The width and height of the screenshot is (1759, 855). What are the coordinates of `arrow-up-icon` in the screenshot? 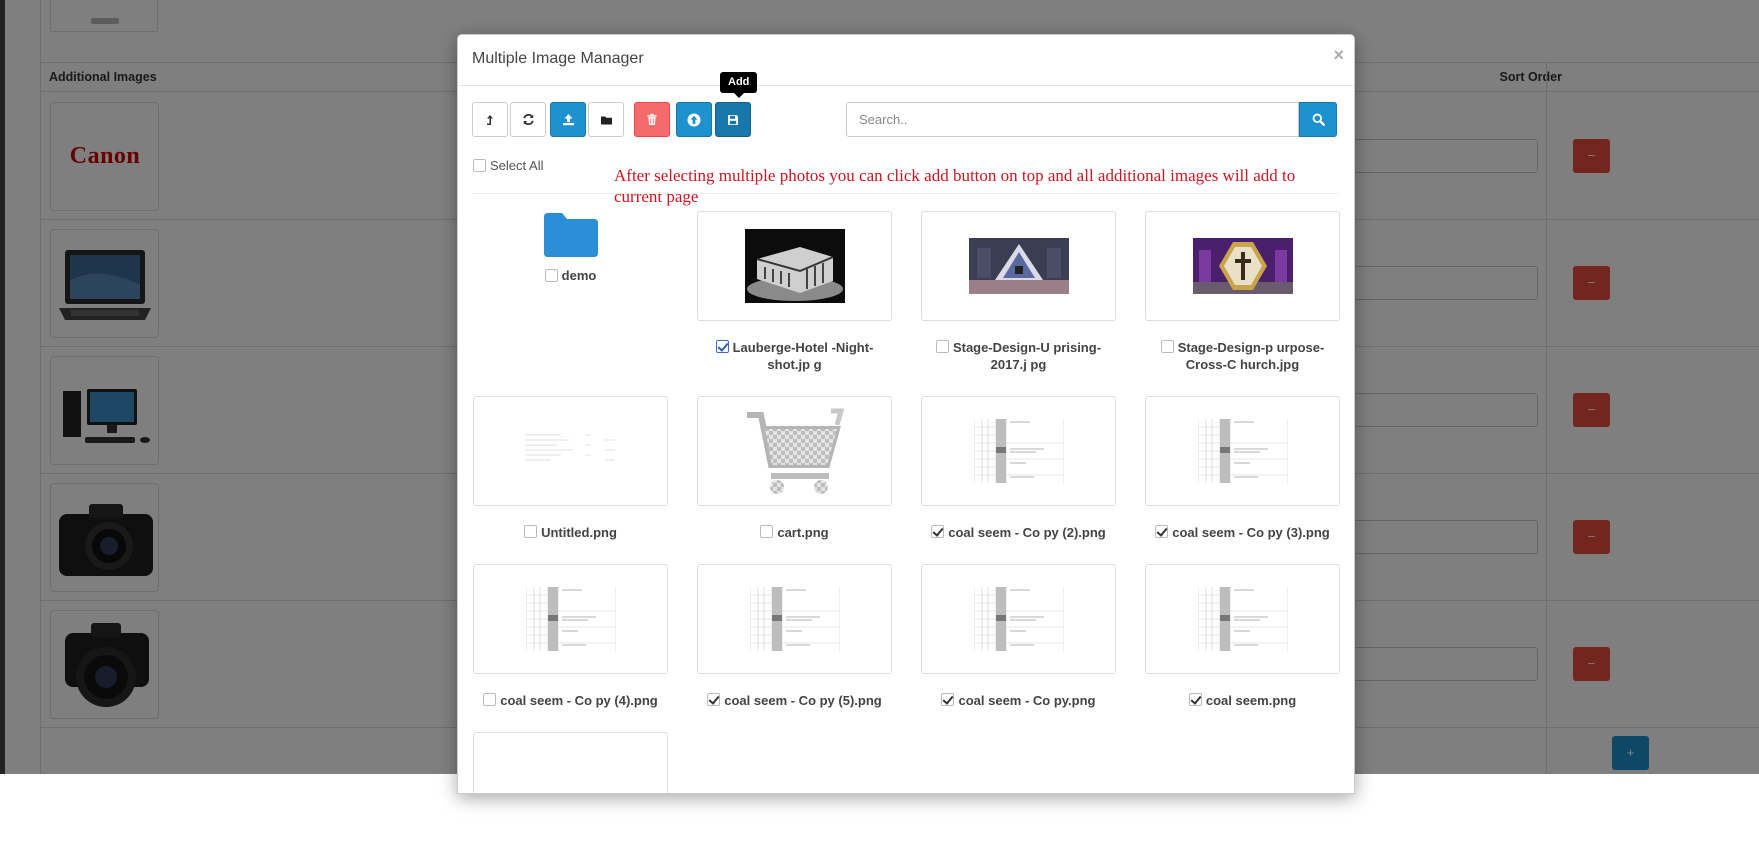 It's located at (694, 119).